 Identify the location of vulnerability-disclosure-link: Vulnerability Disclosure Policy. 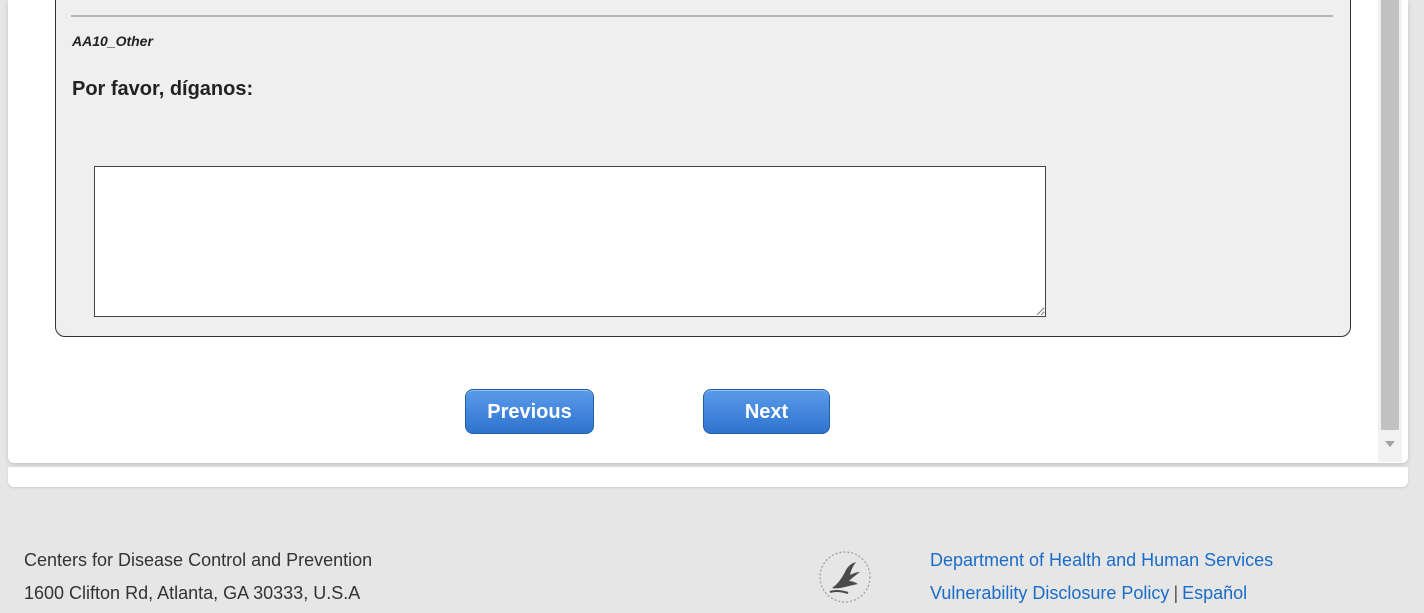
(1049, 593).